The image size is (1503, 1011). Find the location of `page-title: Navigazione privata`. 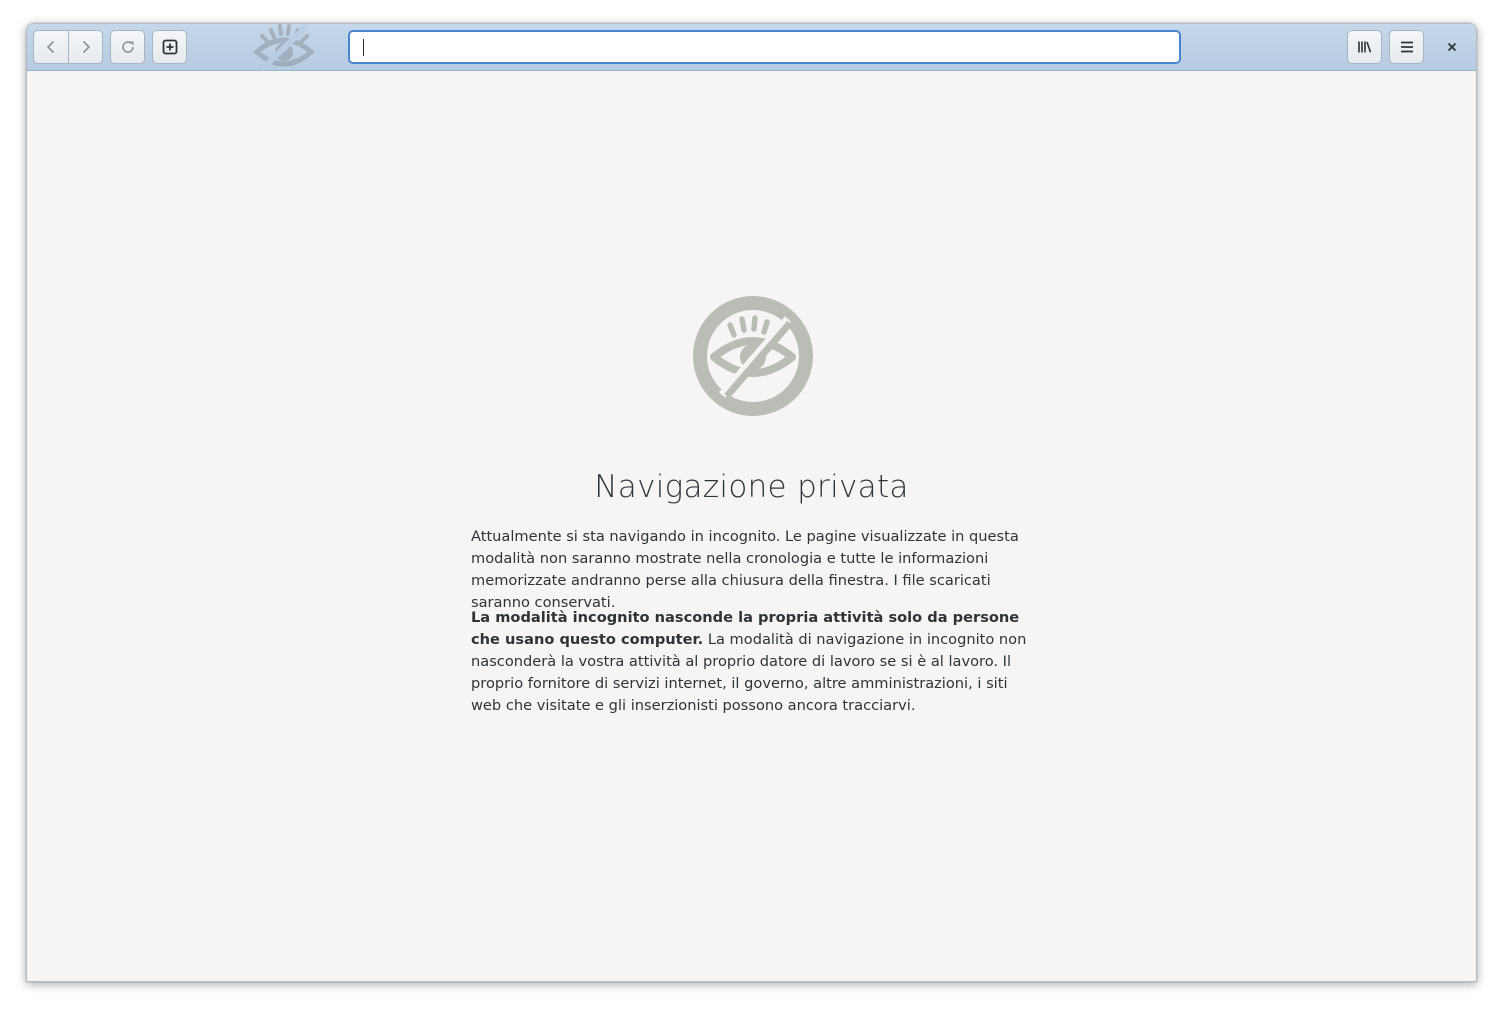

page-title: Navigazione privata is located at coordinates (751, 487).